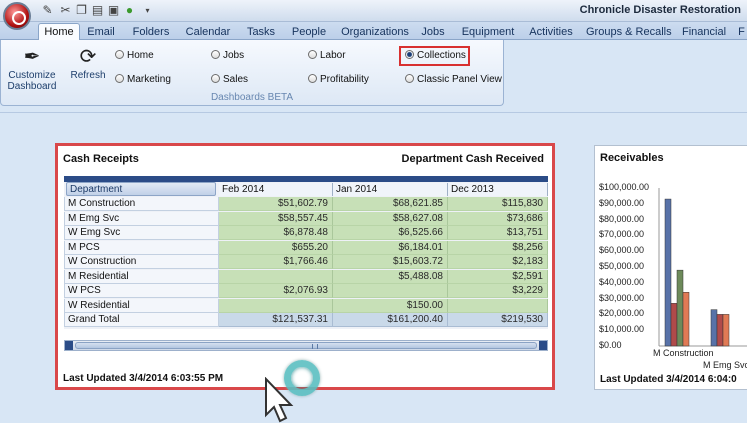  Describe the element at coordinates (434, 56) in the screenshot. I see `collections-highlight` at that location.